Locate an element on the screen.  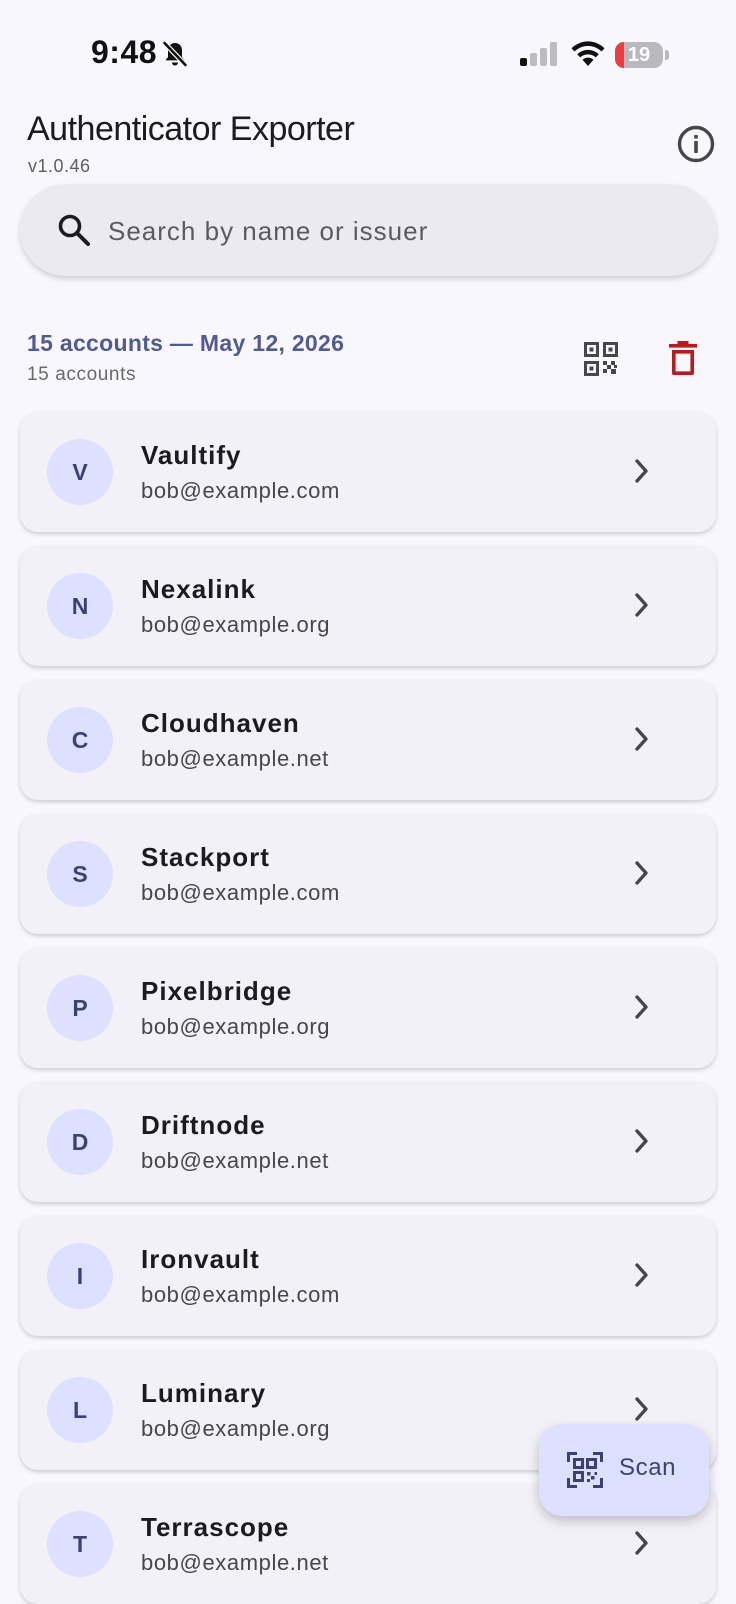
account-card: P Pixelbridge bob@example.org is located at coordinates (368, 1008).